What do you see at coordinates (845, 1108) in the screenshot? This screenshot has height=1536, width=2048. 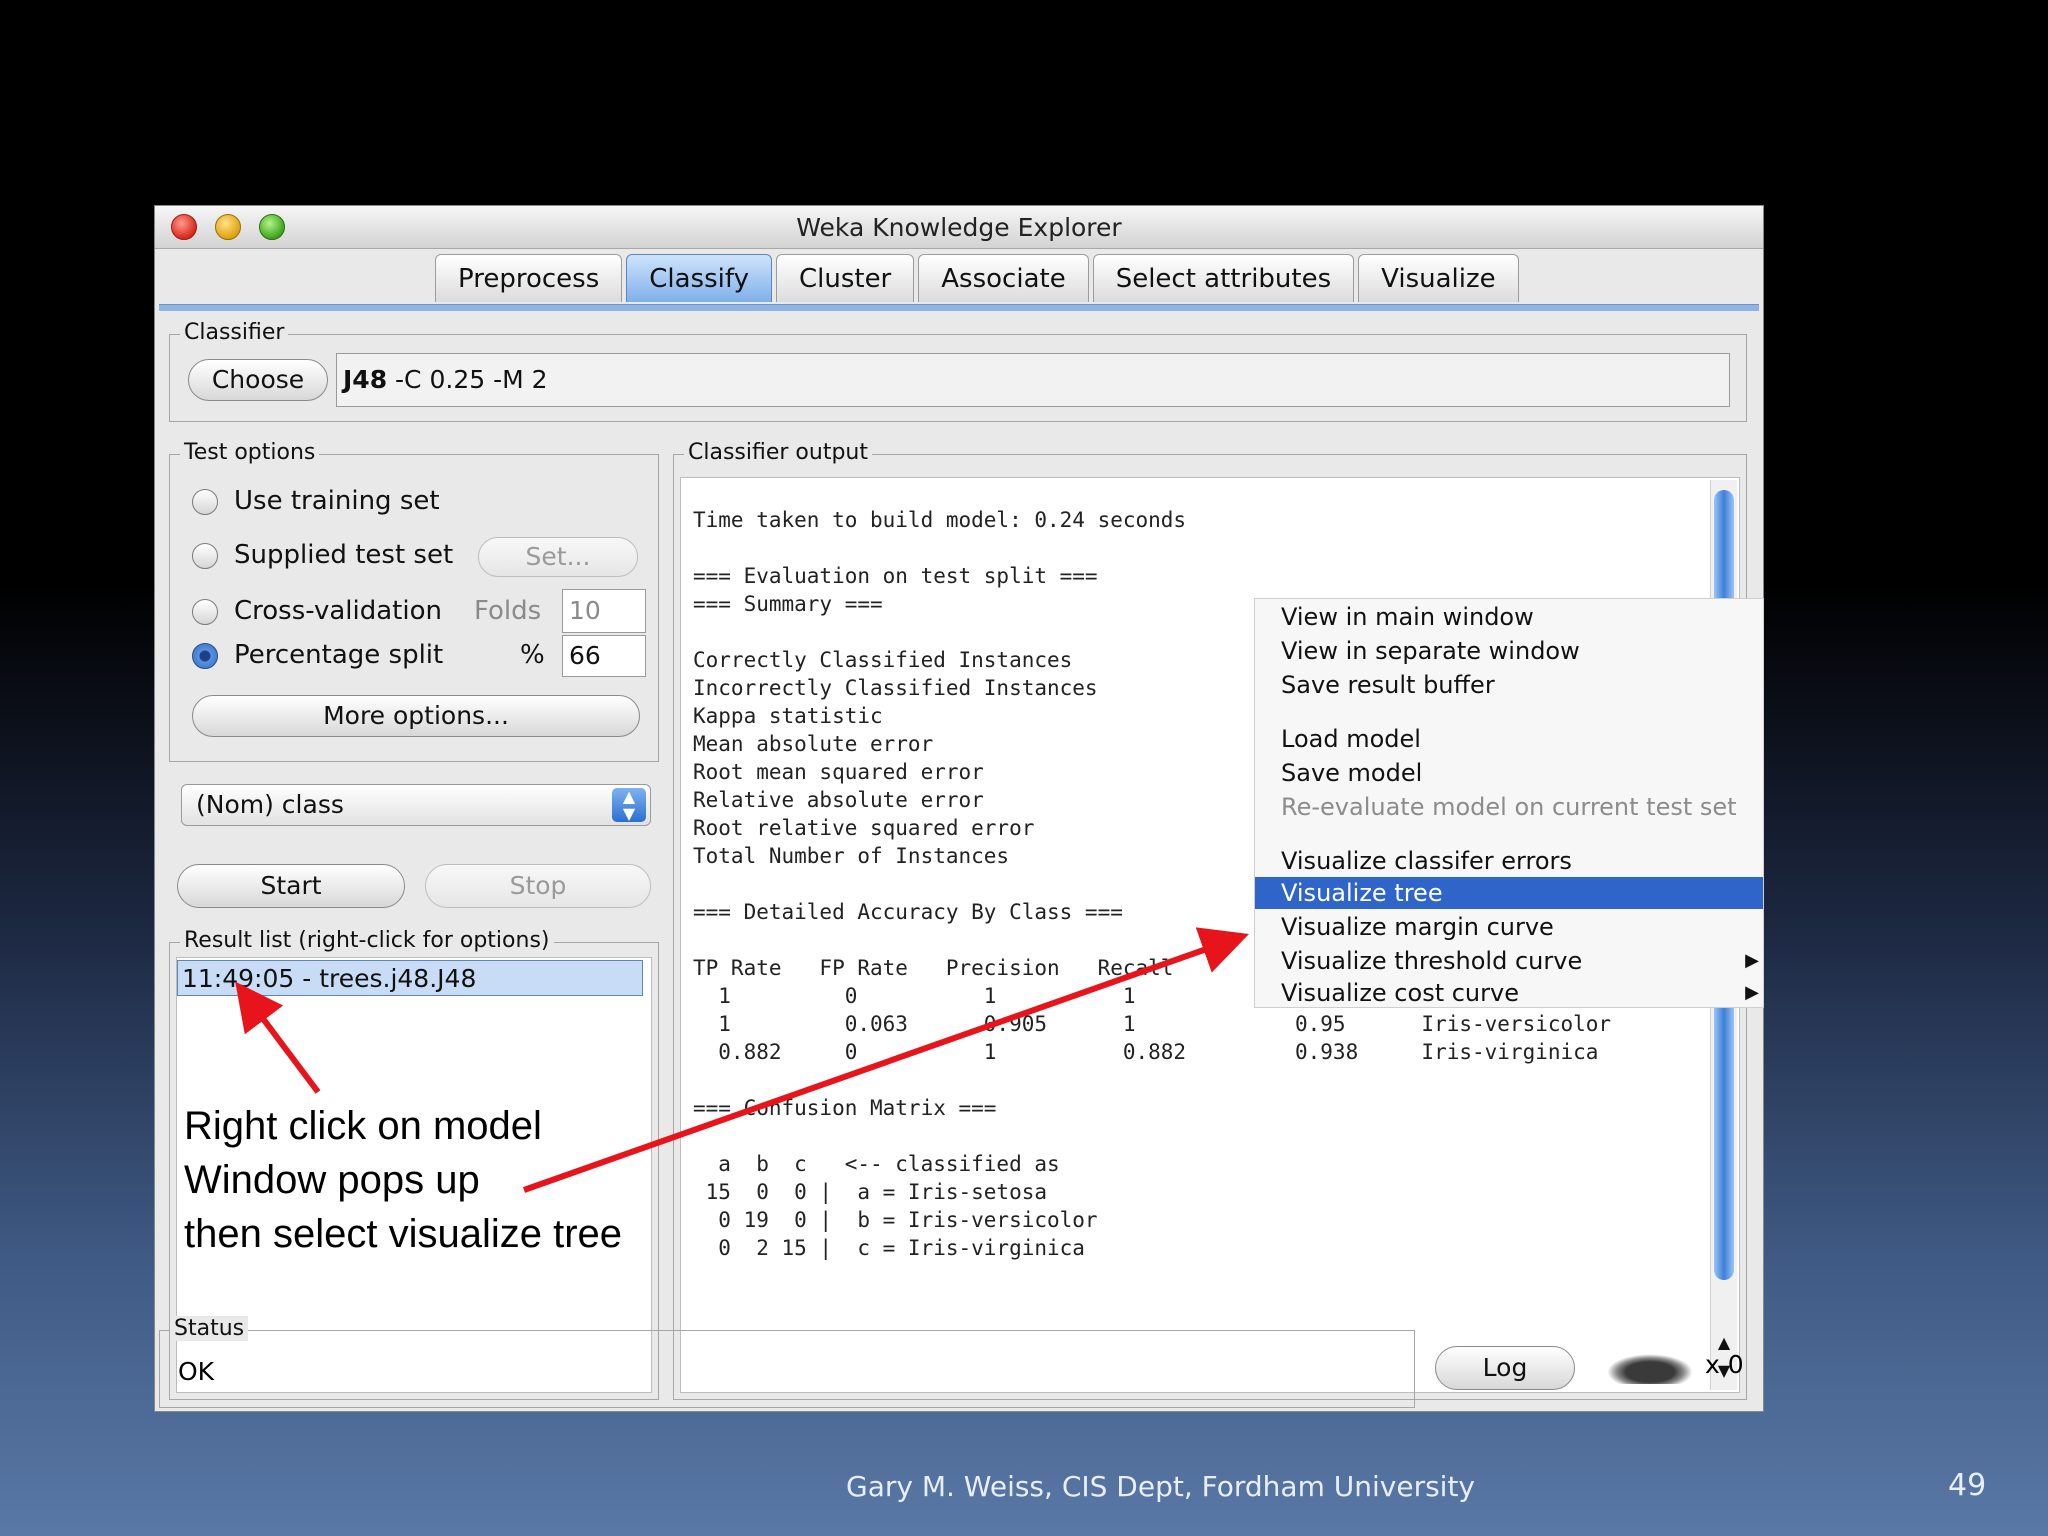 I see `output-confusion-header: === Confusion Matrix ===` at bounding box center [845, 1108].